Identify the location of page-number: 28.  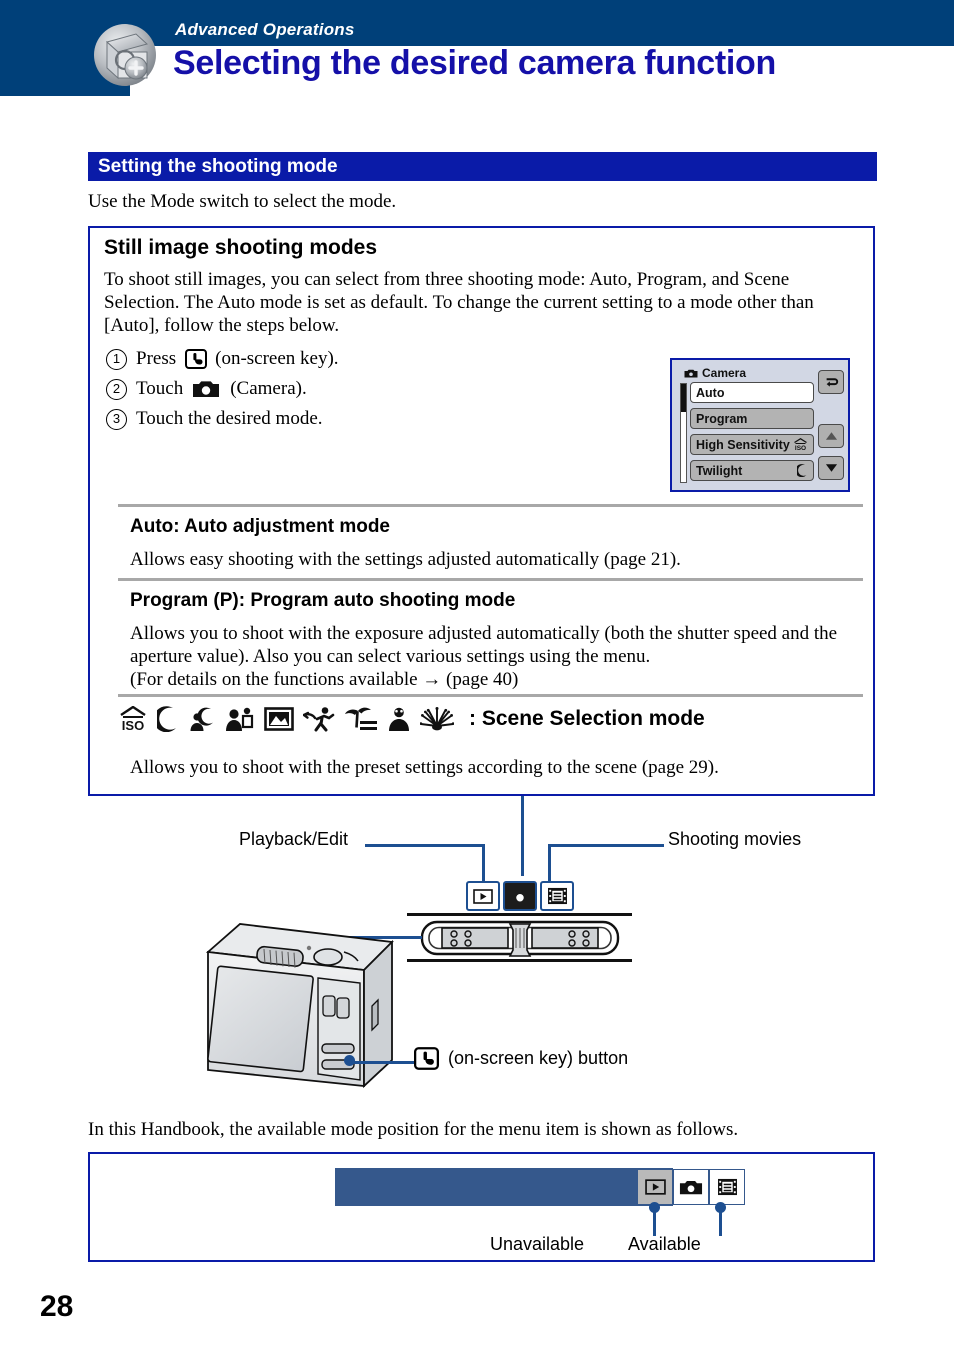
(57, 1306).